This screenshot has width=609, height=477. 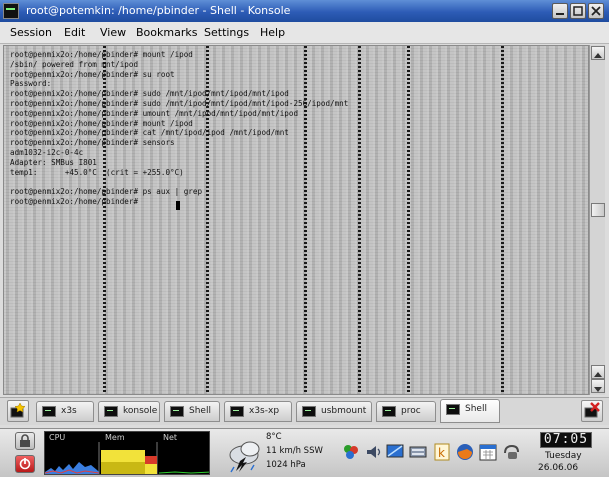 What do you see at coordinates (74, 32) in the screenshot?
I see `menu-edit: Edit` at bounding box center [74, 32].